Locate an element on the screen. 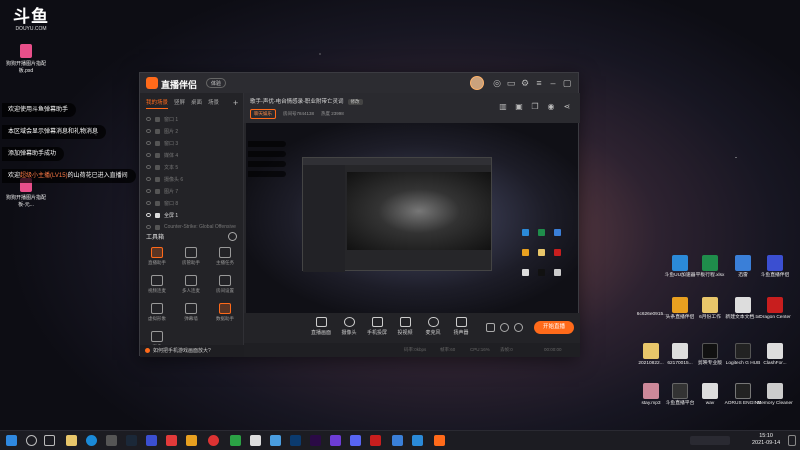  settings-icon is located at coordinates (518, 327).